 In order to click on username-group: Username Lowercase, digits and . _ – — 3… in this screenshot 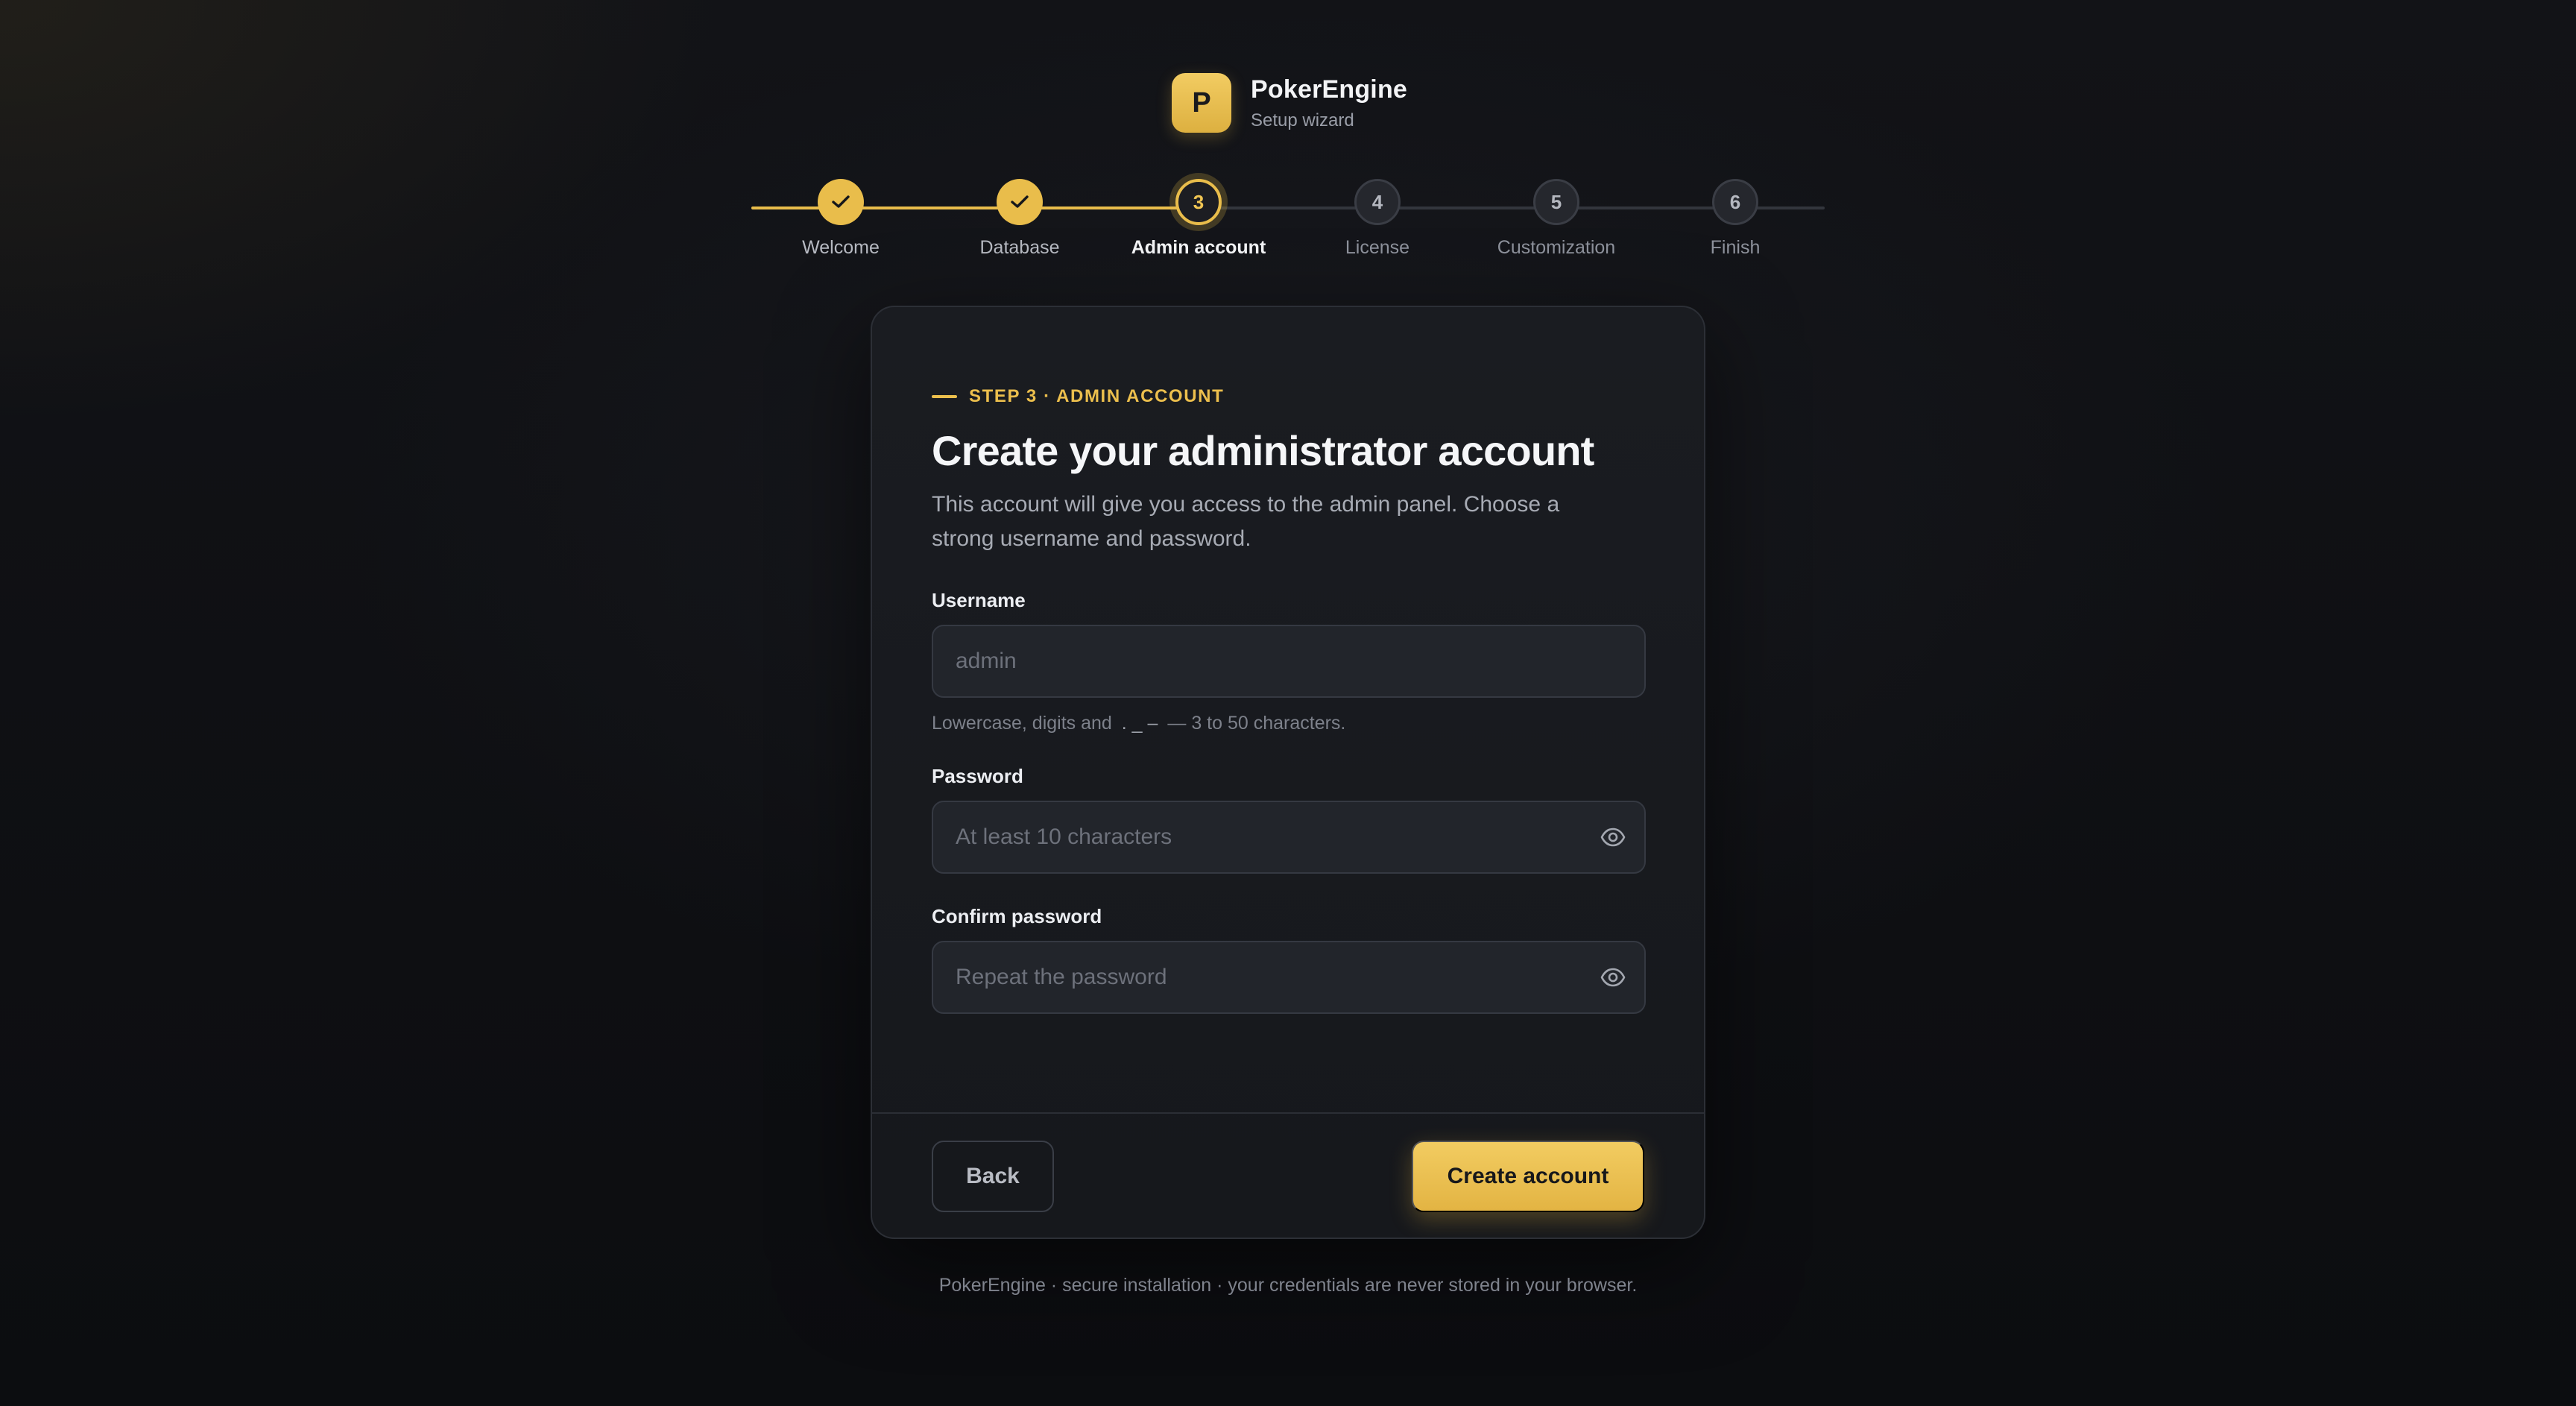, I will do `click(1289, 661)`.